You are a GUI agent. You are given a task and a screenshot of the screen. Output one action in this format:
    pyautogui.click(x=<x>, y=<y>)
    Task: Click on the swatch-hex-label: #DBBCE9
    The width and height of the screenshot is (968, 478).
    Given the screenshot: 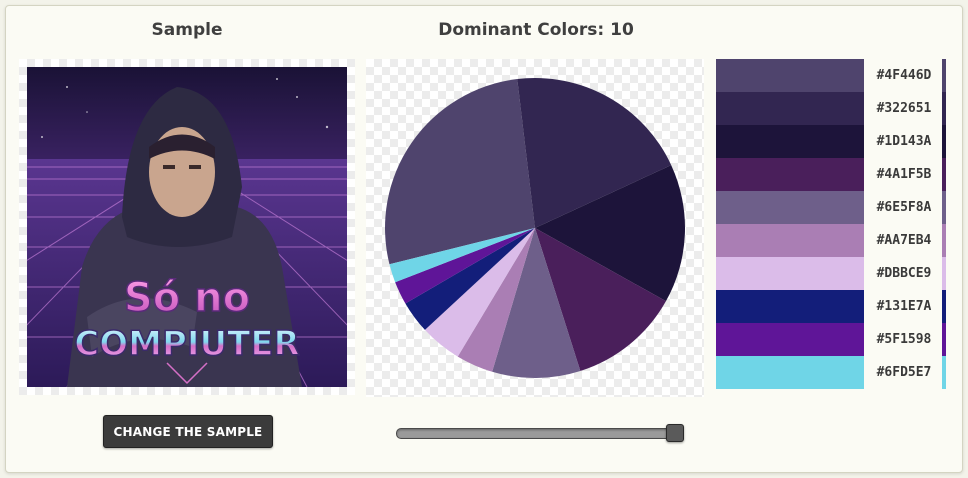 What is the action you would take?
    pyautogui.click(x=904, y=273)
    